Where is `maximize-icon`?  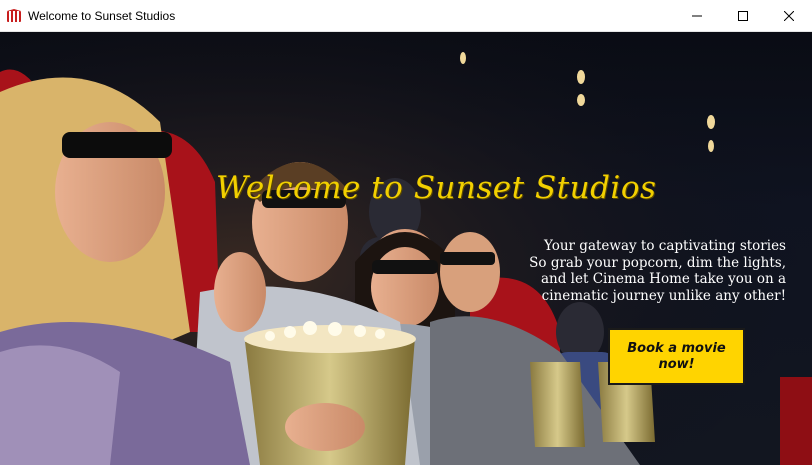
maximize-icon is located at coordinates (743, 16).